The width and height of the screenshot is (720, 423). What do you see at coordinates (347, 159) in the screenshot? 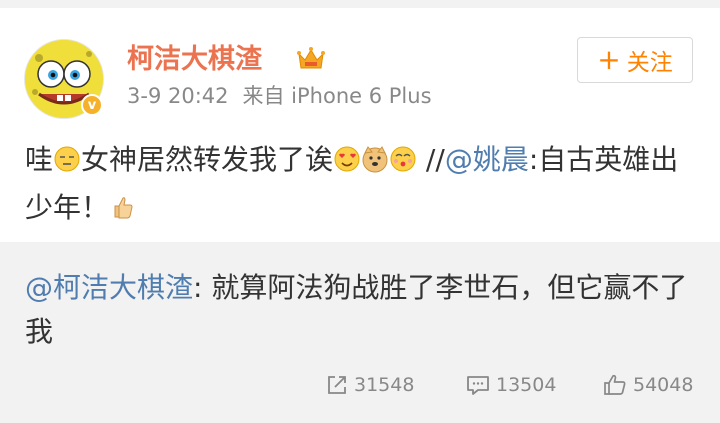
I see `emoji-heart-eyes-icon` at bounding box center [347, 159].